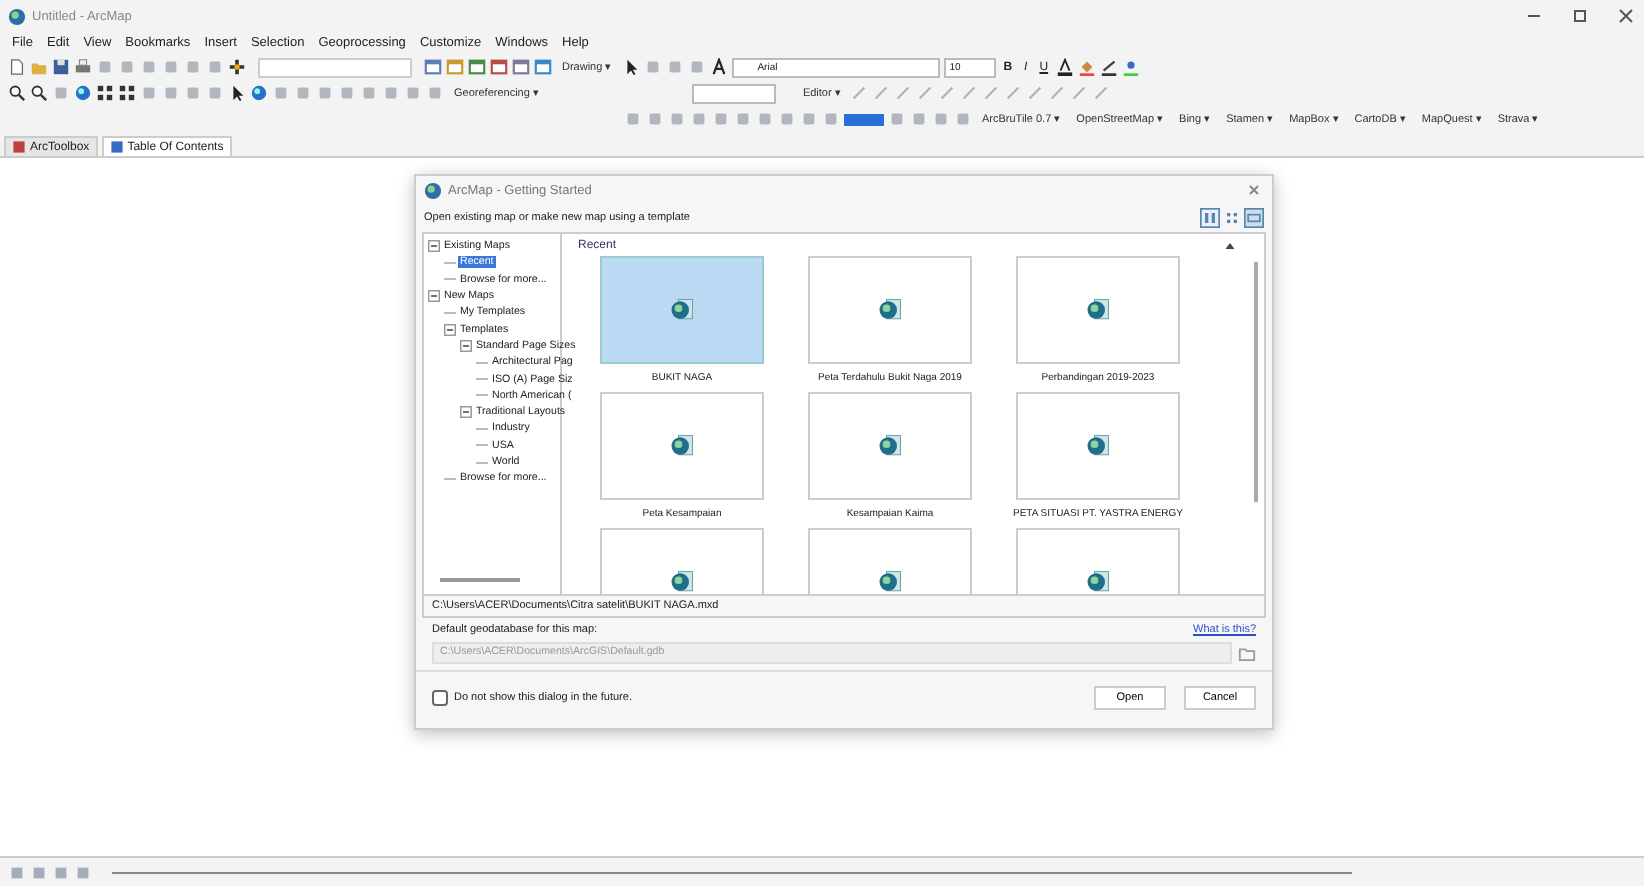  What do you see at coordinates (237, 67) in the screenshot?
I see `add-data-icon` at bounding box center [237, 67].